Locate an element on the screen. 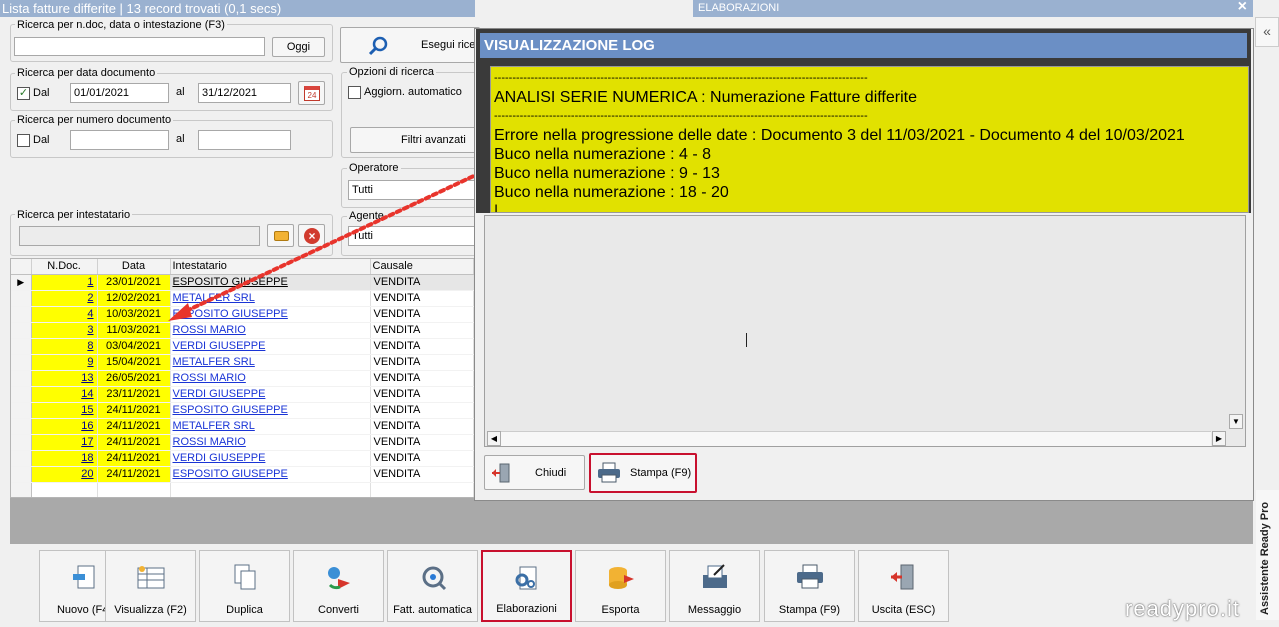 This screenshot has width=1279, height=627. cell-ndoc: 3 is located at coordinates (64, 330).